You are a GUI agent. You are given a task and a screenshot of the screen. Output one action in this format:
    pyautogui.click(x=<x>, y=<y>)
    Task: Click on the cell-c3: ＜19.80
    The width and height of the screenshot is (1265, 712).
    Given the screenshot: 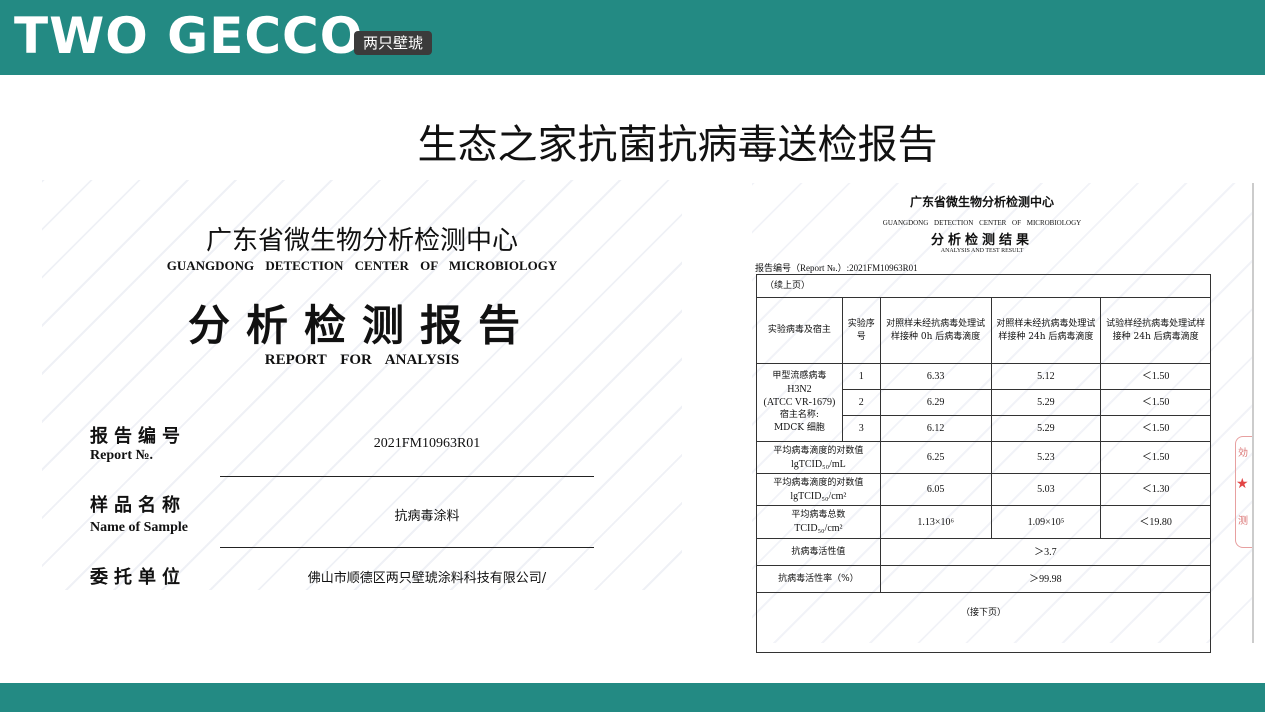 What is the action you would take?
    pyautogui.click(x=1155, y=522)
    